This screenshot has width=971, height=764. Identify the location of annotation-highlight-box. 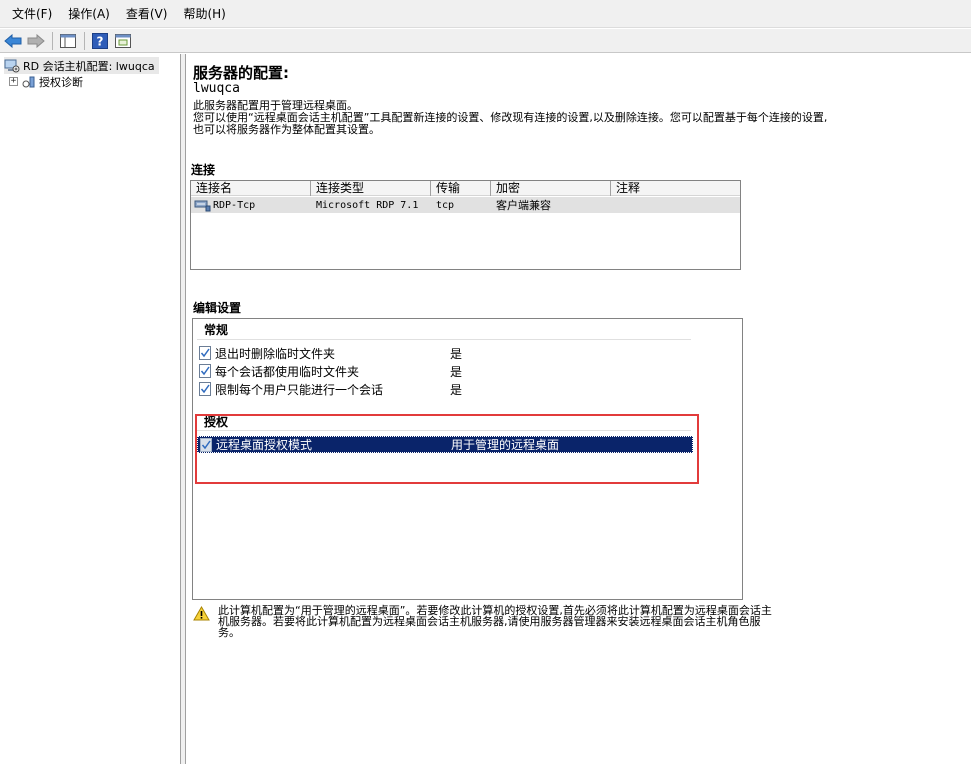
(447, 449).